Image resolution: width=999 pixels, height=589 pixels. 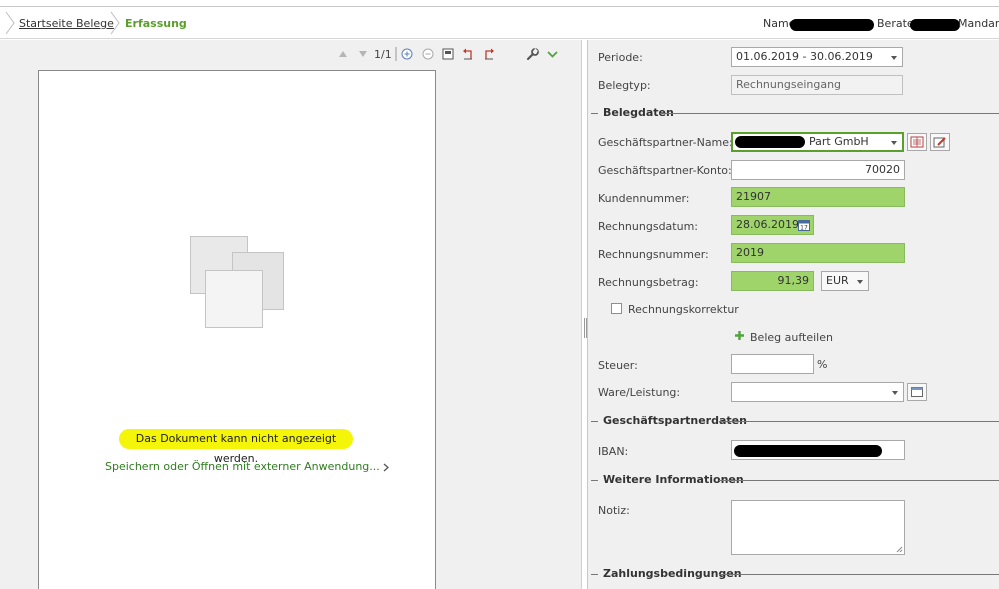 What do you see at coordinates (363, 54) in the screenshot?
I see `arrow-down-icon` at bounding box center [363, 54].